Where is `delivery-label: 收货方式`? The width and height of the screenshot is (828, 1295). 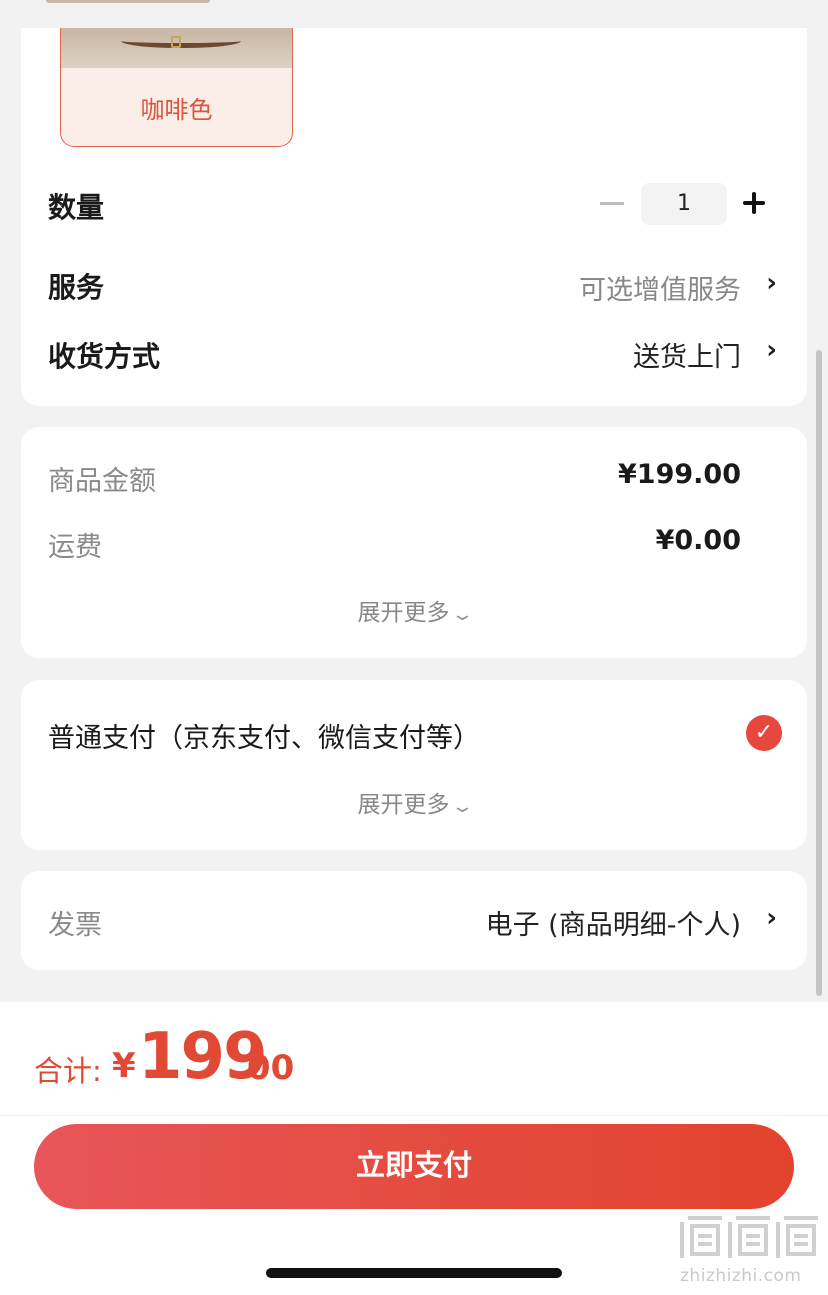
delivery-label: 收货方式 is located at coordinates (104, 356).